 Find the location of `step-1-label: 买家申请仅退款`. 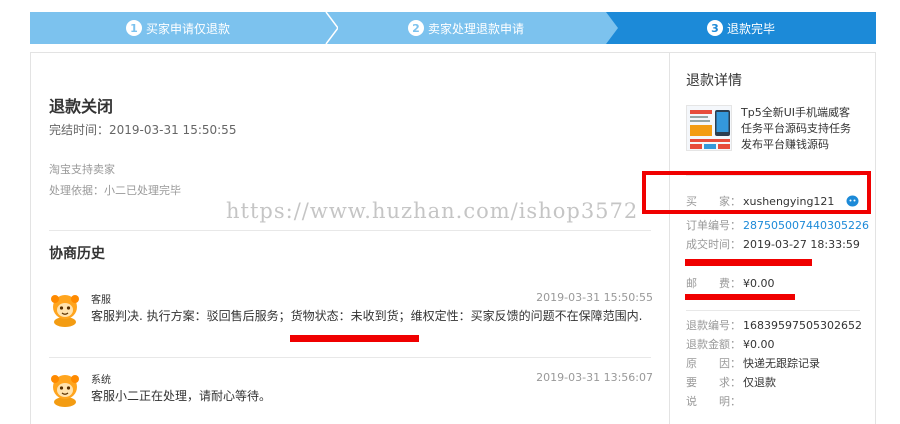

step-1-label: 买家申请仅退款 is located at coordinates (187, 28).